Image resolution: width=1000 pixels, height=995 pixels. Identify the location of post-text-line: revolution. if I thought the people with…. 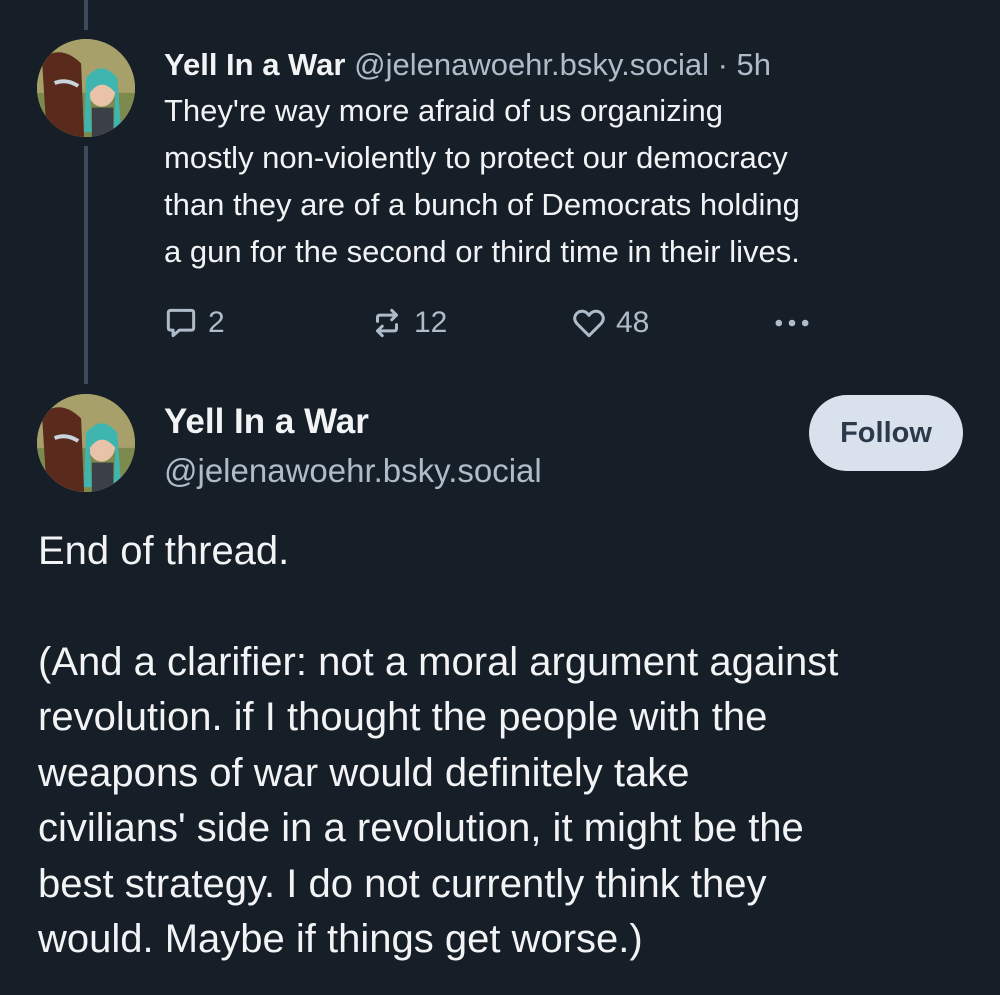
(403, 717).